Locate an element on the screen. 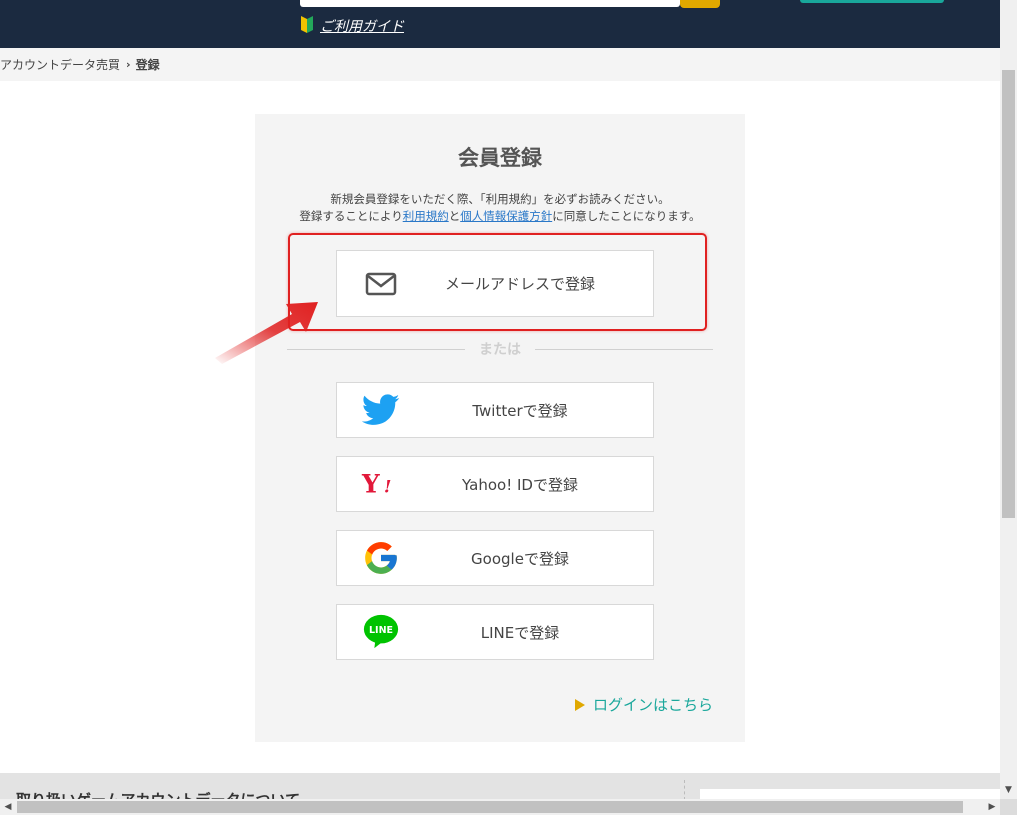 The height and width of the screenshot is (815, 1017). breadcrumb-parent: アカウントデータ売買 is located at coordinates (60, 64).